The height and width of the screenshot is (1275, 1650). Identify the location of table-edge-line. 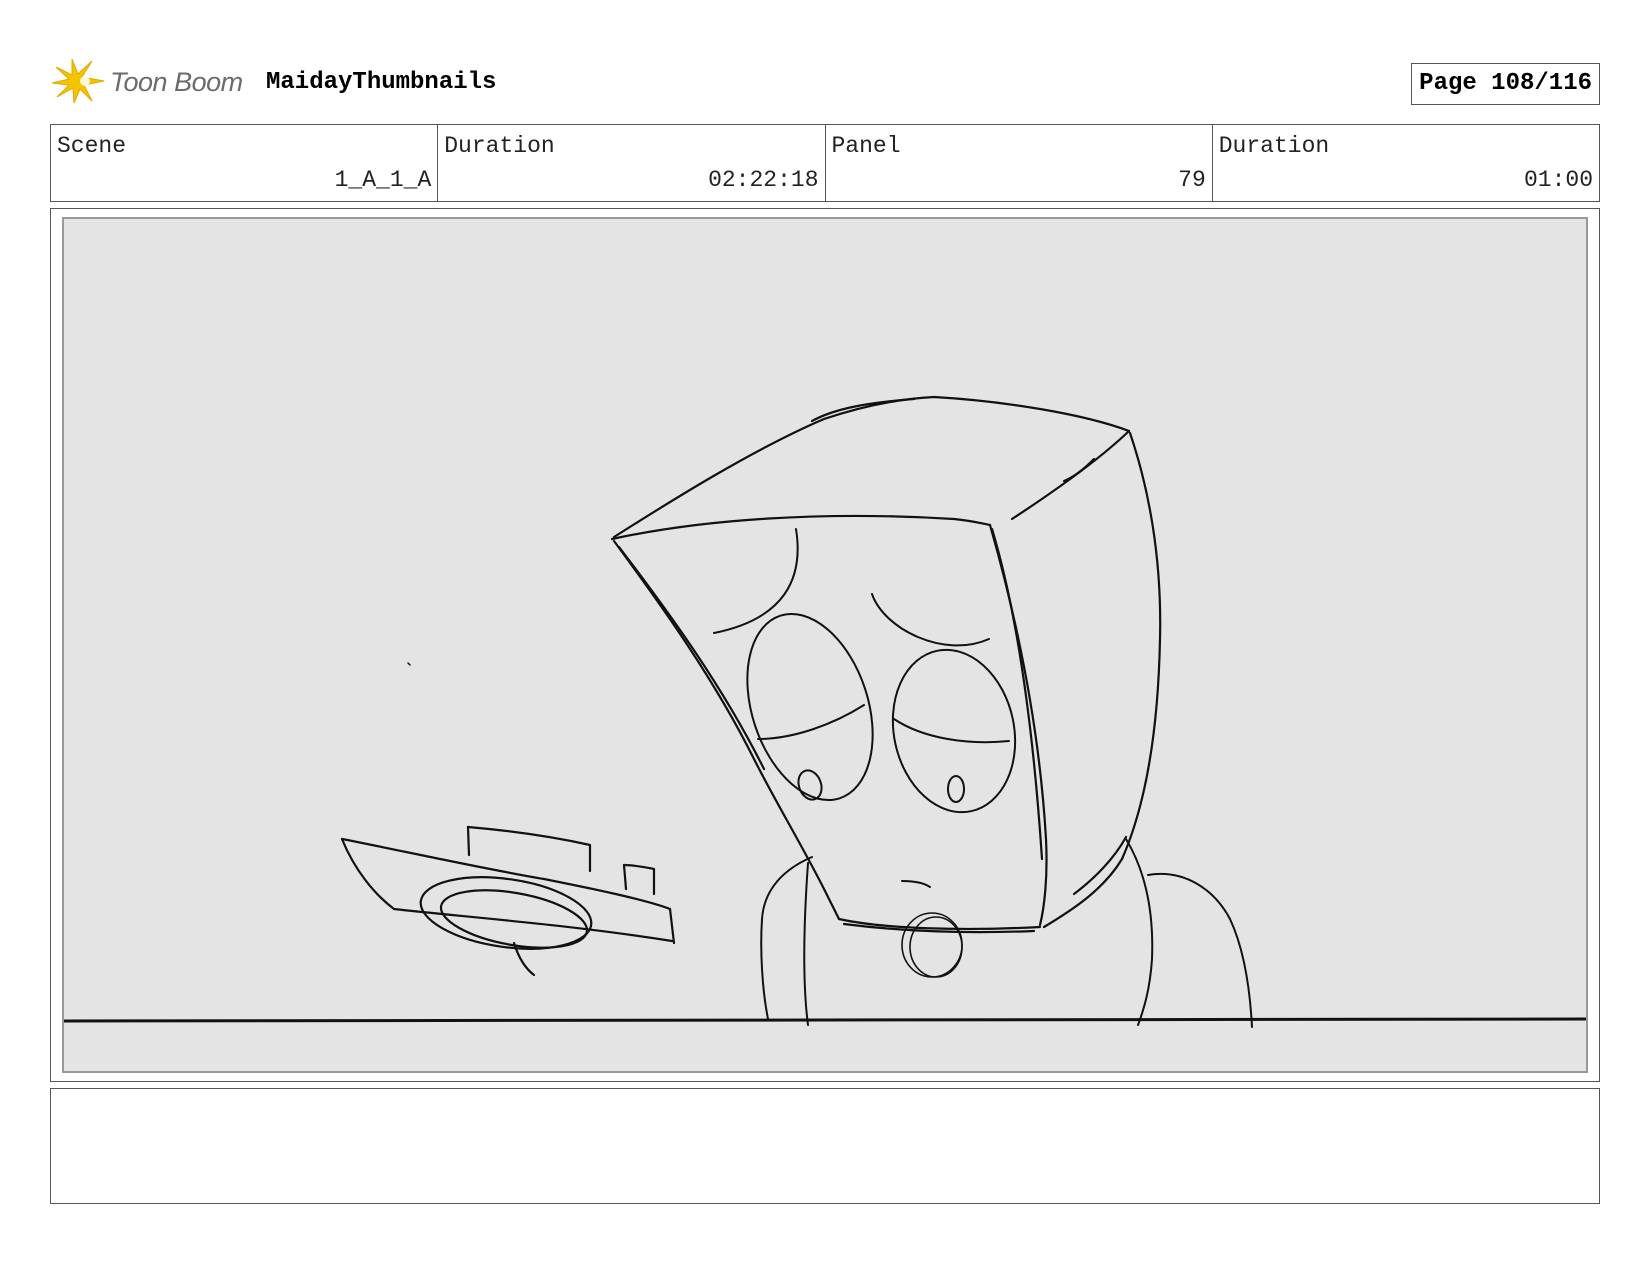
(825, 1020).